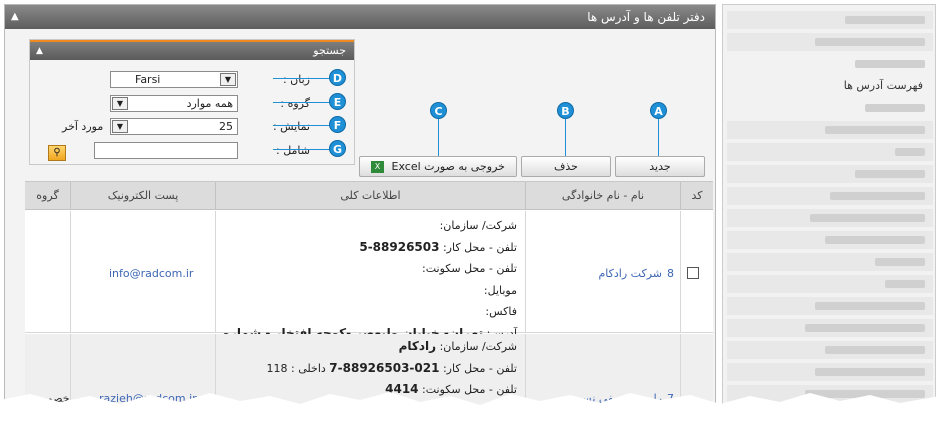 The image size is (940, 437). What do you see at coordinates (296, 79) in the screenshot?
I see `language-label: زبان :` at bounding box center [296, 79].